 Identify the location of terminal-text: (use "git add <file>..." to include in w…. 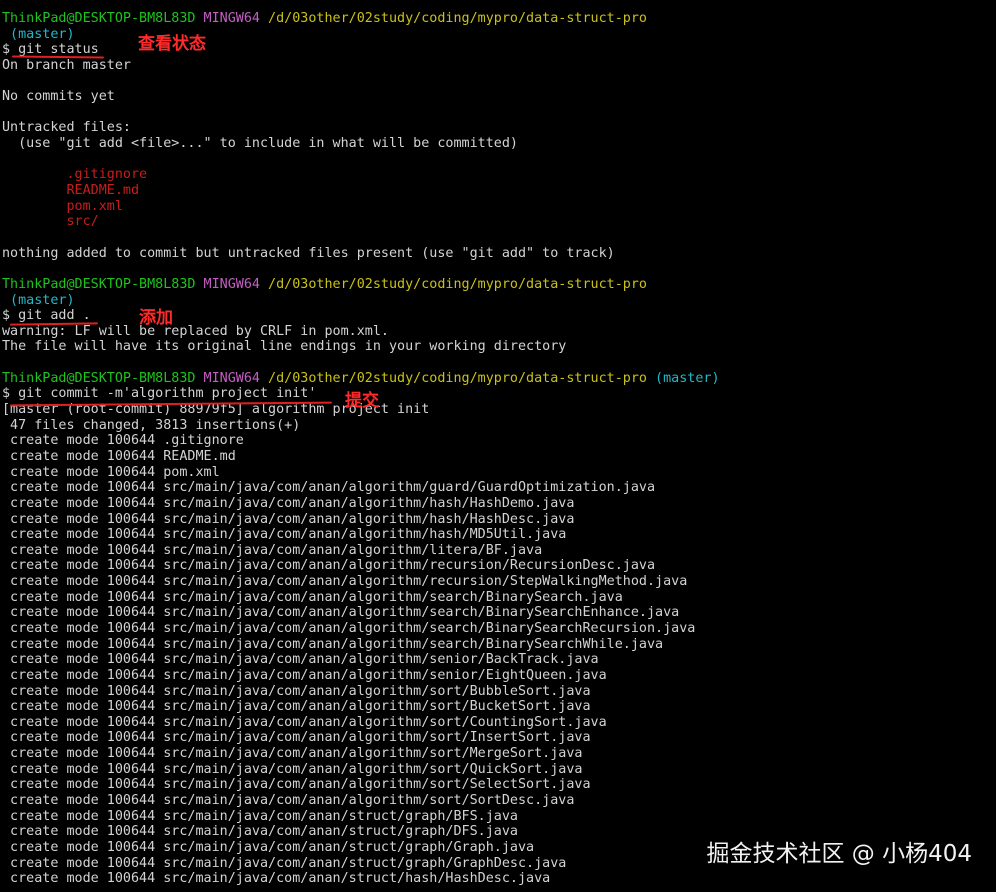
(260, 144).